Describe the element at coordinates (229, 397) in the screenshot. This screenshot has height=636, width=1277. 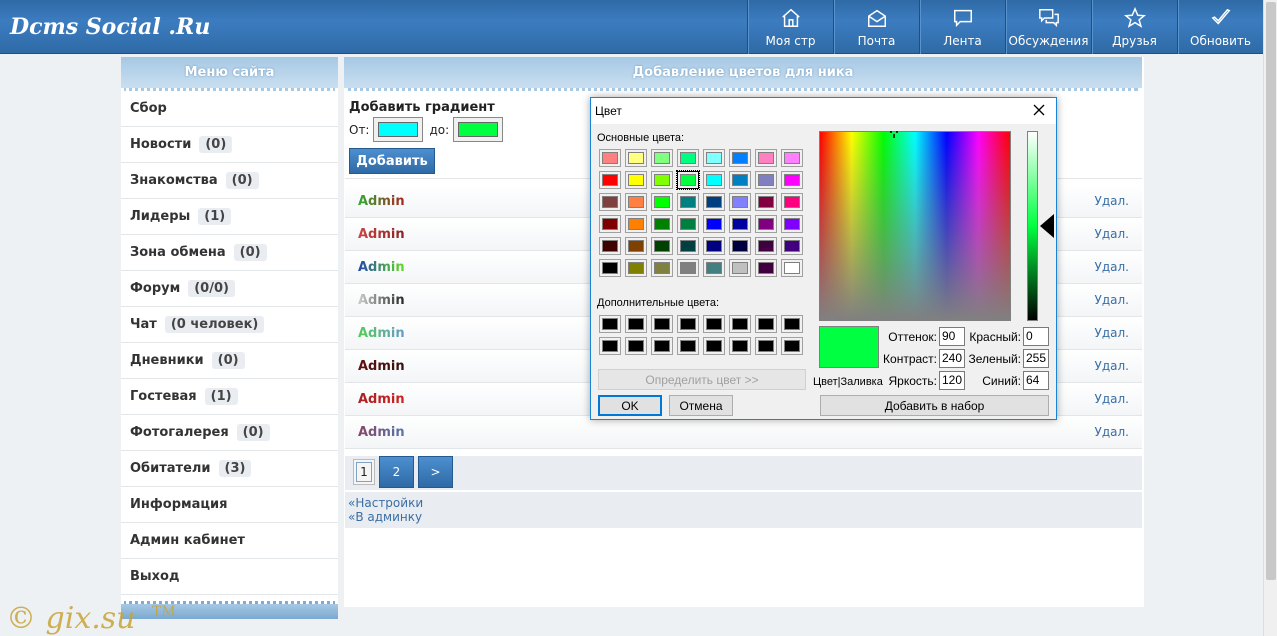
I see `sidebar-item: Гостевая (1)` at that location.